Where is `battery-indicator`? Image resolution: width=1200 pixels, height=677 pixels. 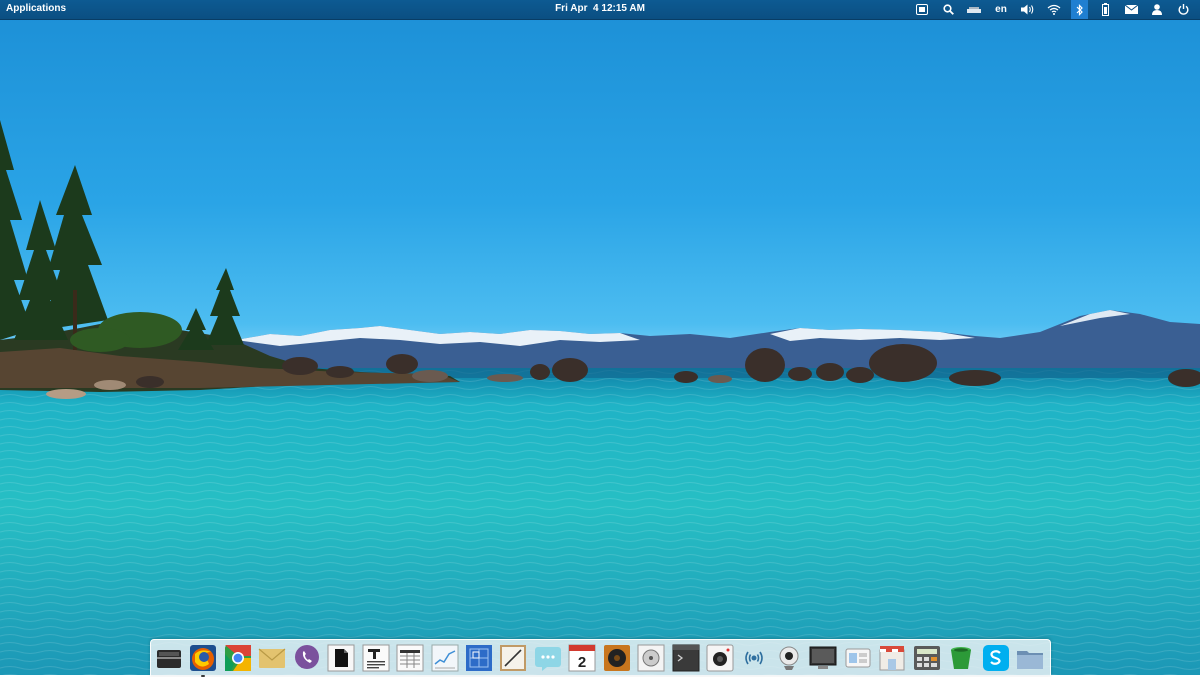 battery-indicator is located at coordinates (1105, 9).